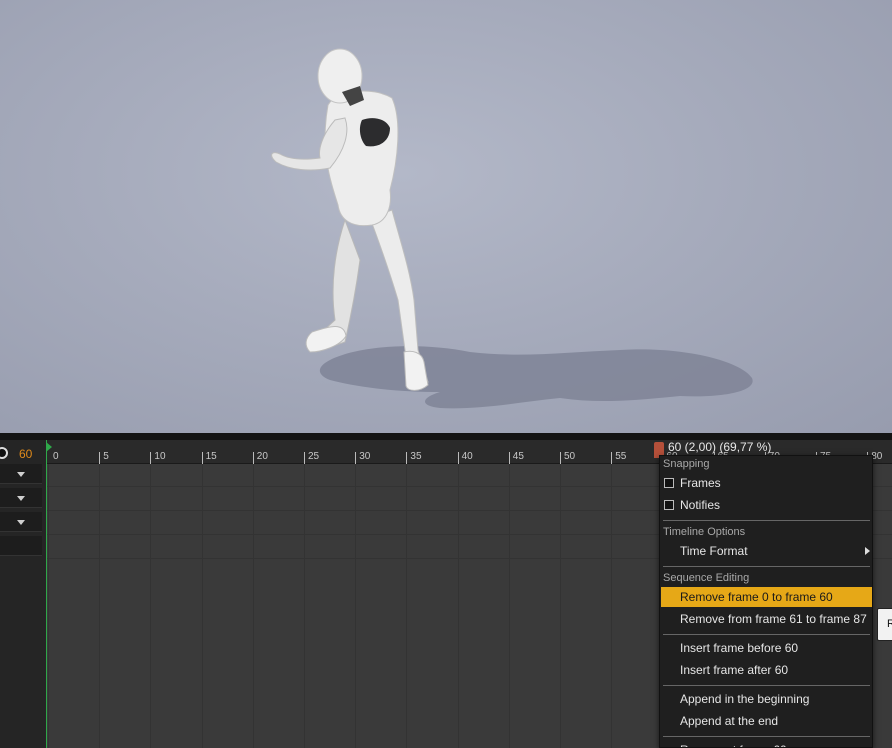  I want to click on playhead-label: 60 (2,00) (69,77 %), so click(720, 447).